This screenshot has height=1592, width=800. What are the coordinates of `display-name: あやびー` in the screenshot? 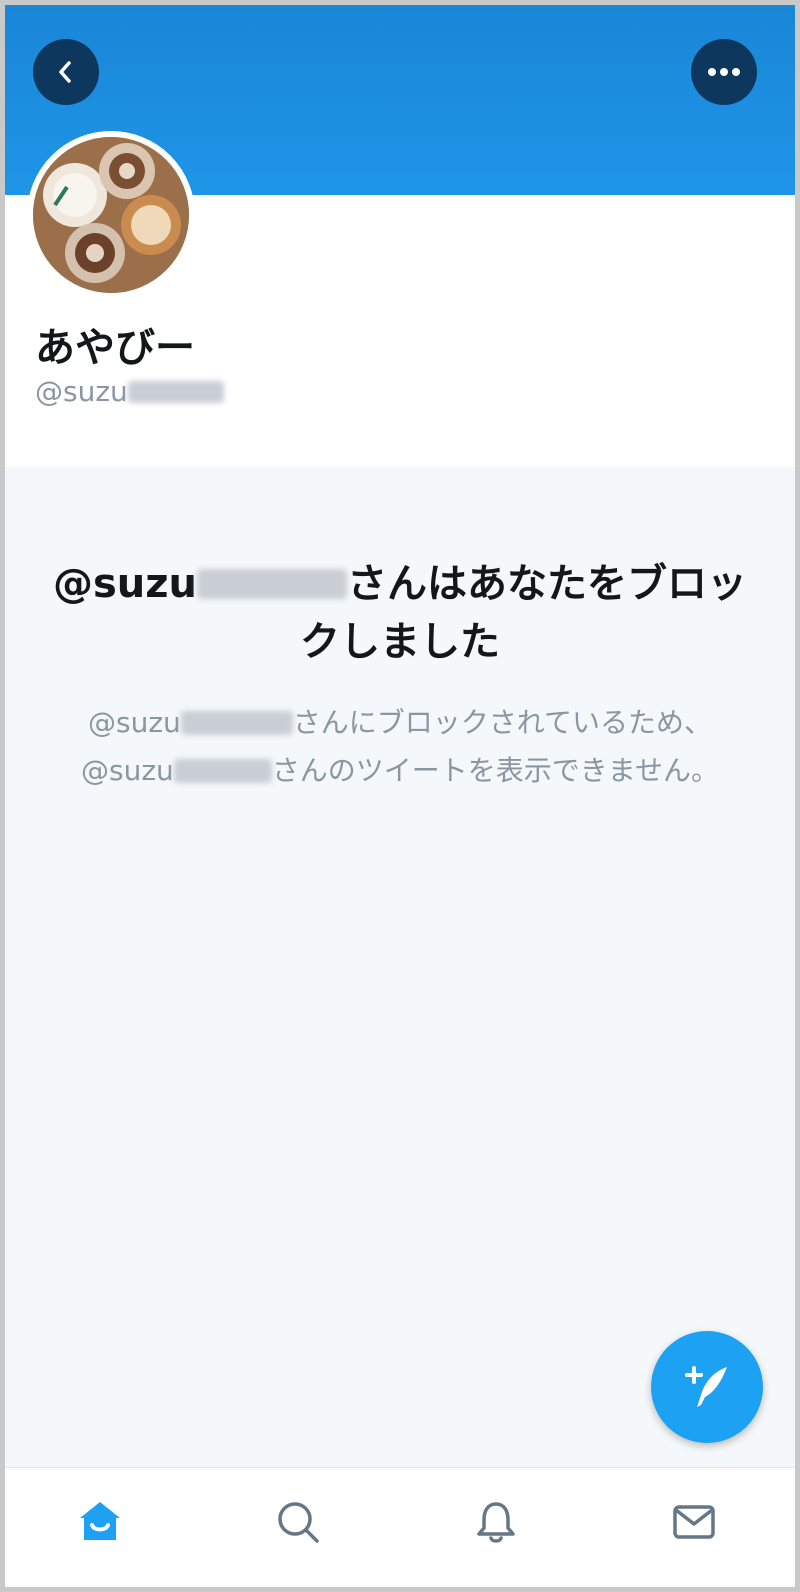 It's located at (115, 348).